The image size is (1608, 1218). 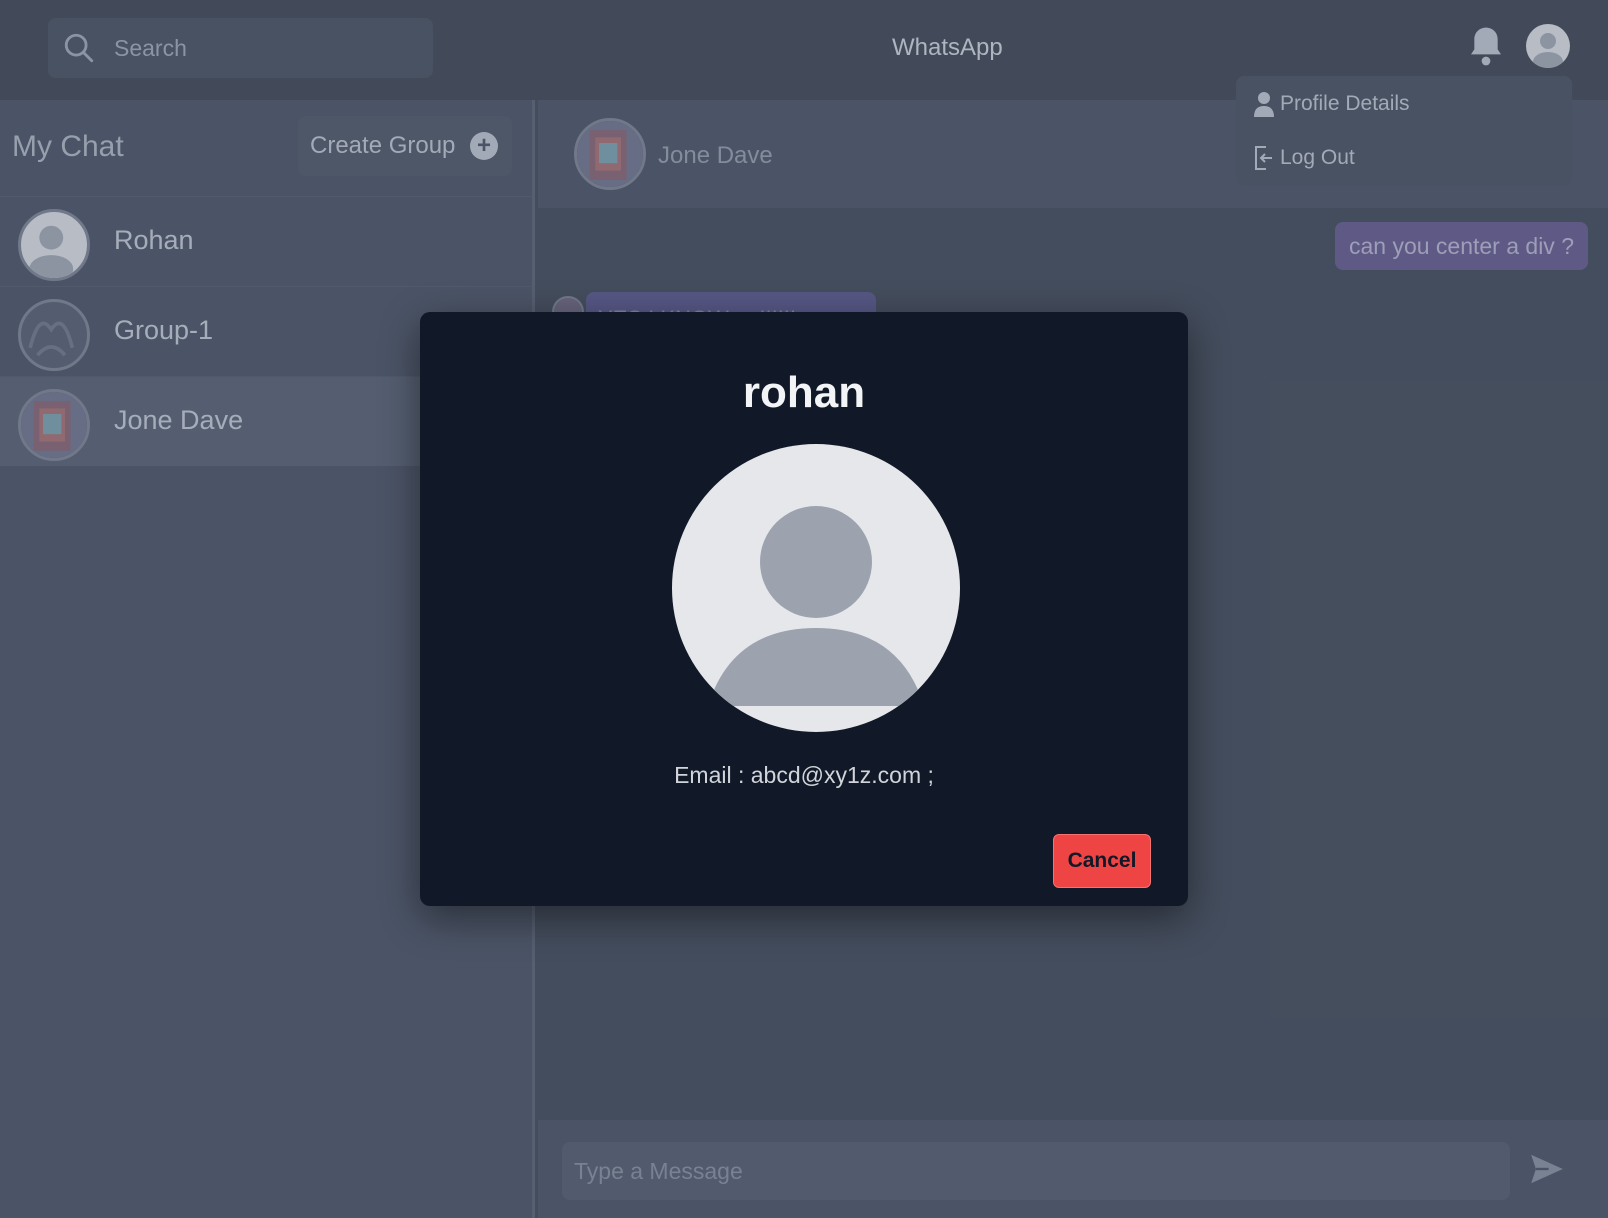 What do you see at coordinates (804, 392) in the screenshot?
I see `modal-title: rohan` at bounding box center [804, 392].